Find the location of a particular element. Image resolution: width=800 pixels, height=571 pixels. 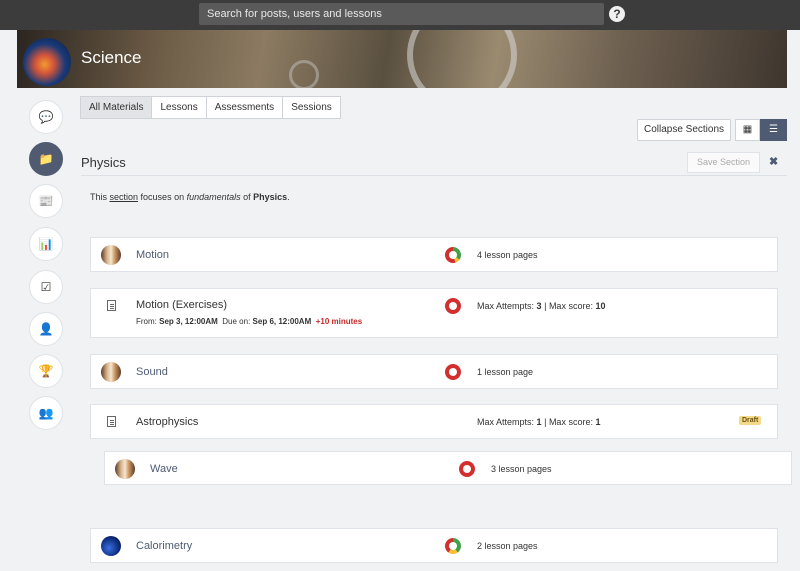

desc-emphasis: fundamentals is located at coordinates (213, 197).